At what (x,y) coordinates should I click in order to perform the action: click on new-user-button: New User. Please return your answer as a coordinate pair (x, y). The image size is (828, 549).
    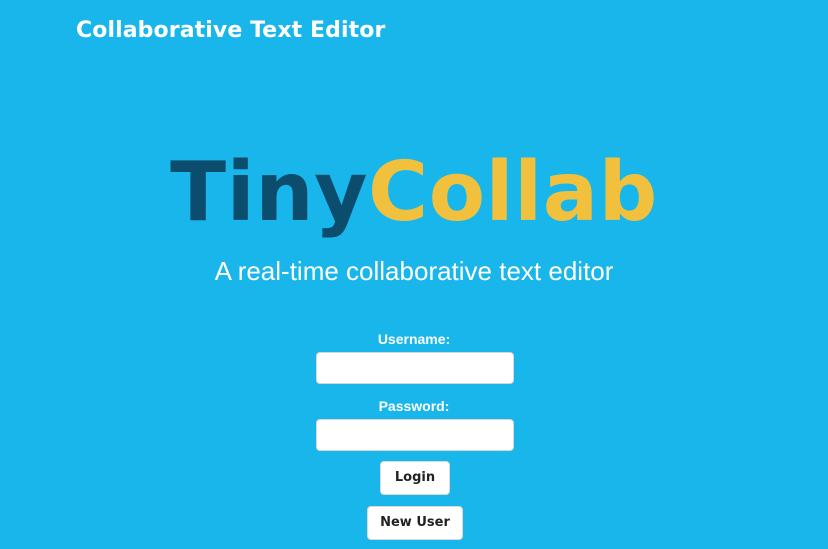
    Looking at the image, I should click on (415, 523).